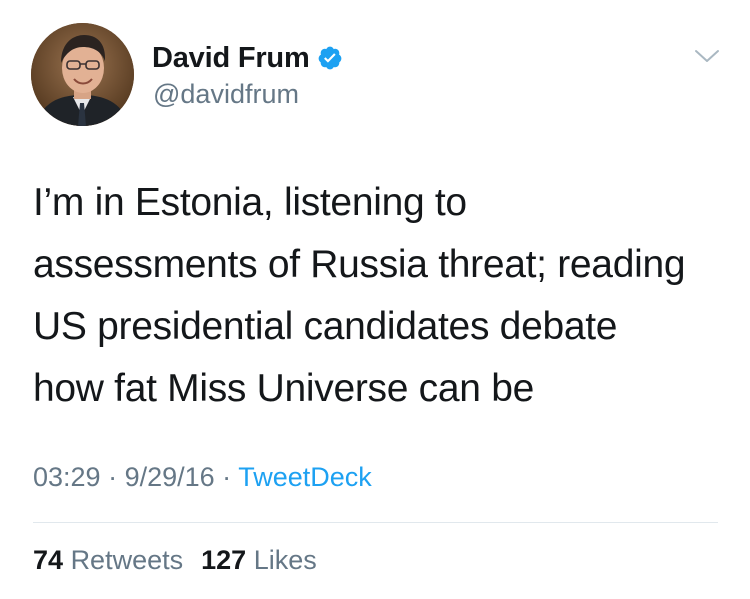  What do you see at coordinates (67, 477) in the screenshot?
I see `tweet-time: 03:29` at bounding box center [67, 477].